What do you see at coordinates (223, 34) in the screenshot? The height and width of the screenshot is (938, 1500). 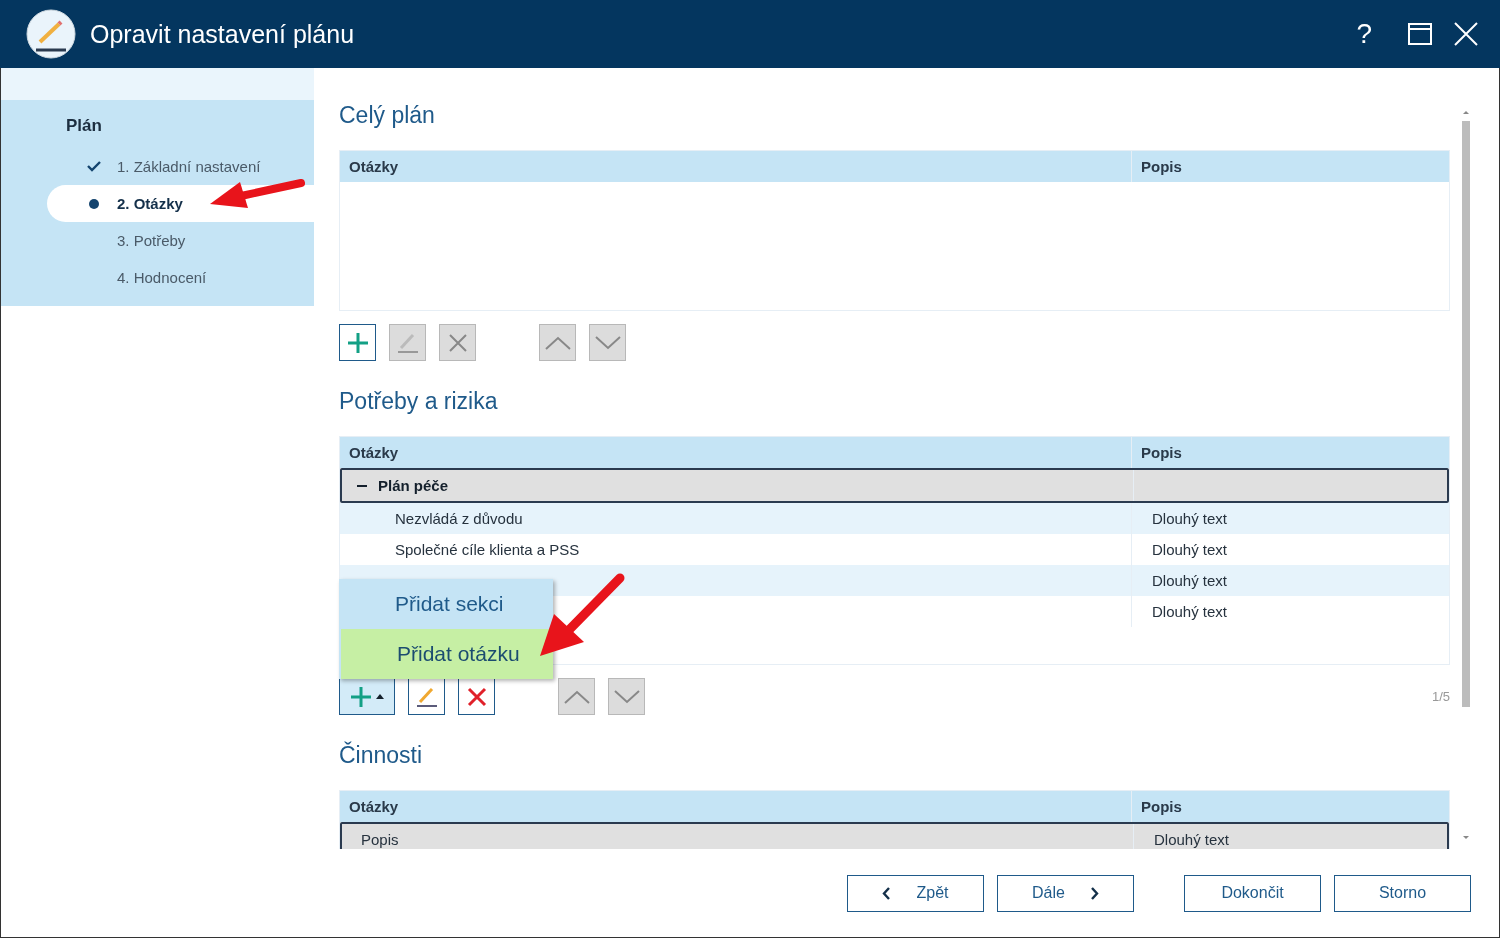 I see `window-title: Opravit nastavení plánu` at bounding box center [223, 34].